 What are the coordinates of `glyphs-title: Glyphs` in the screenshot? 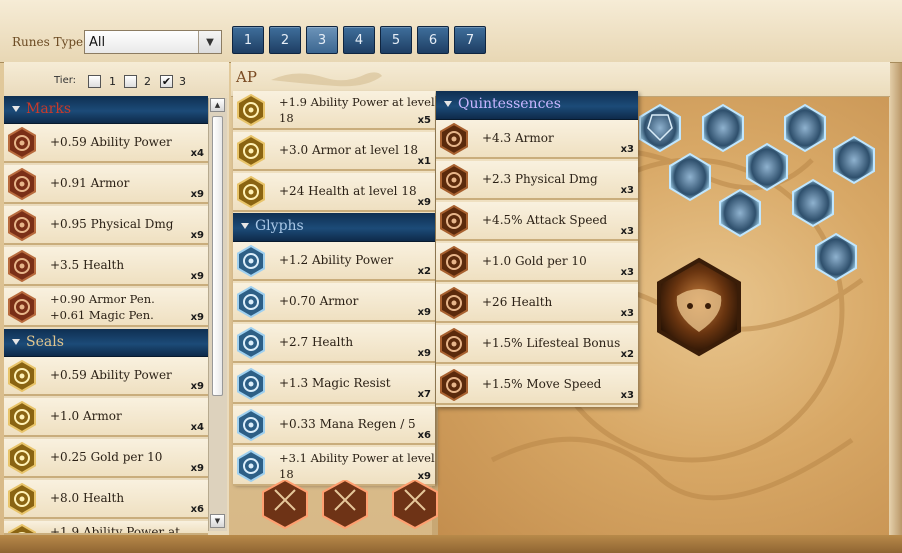 It's located at (279, 226).